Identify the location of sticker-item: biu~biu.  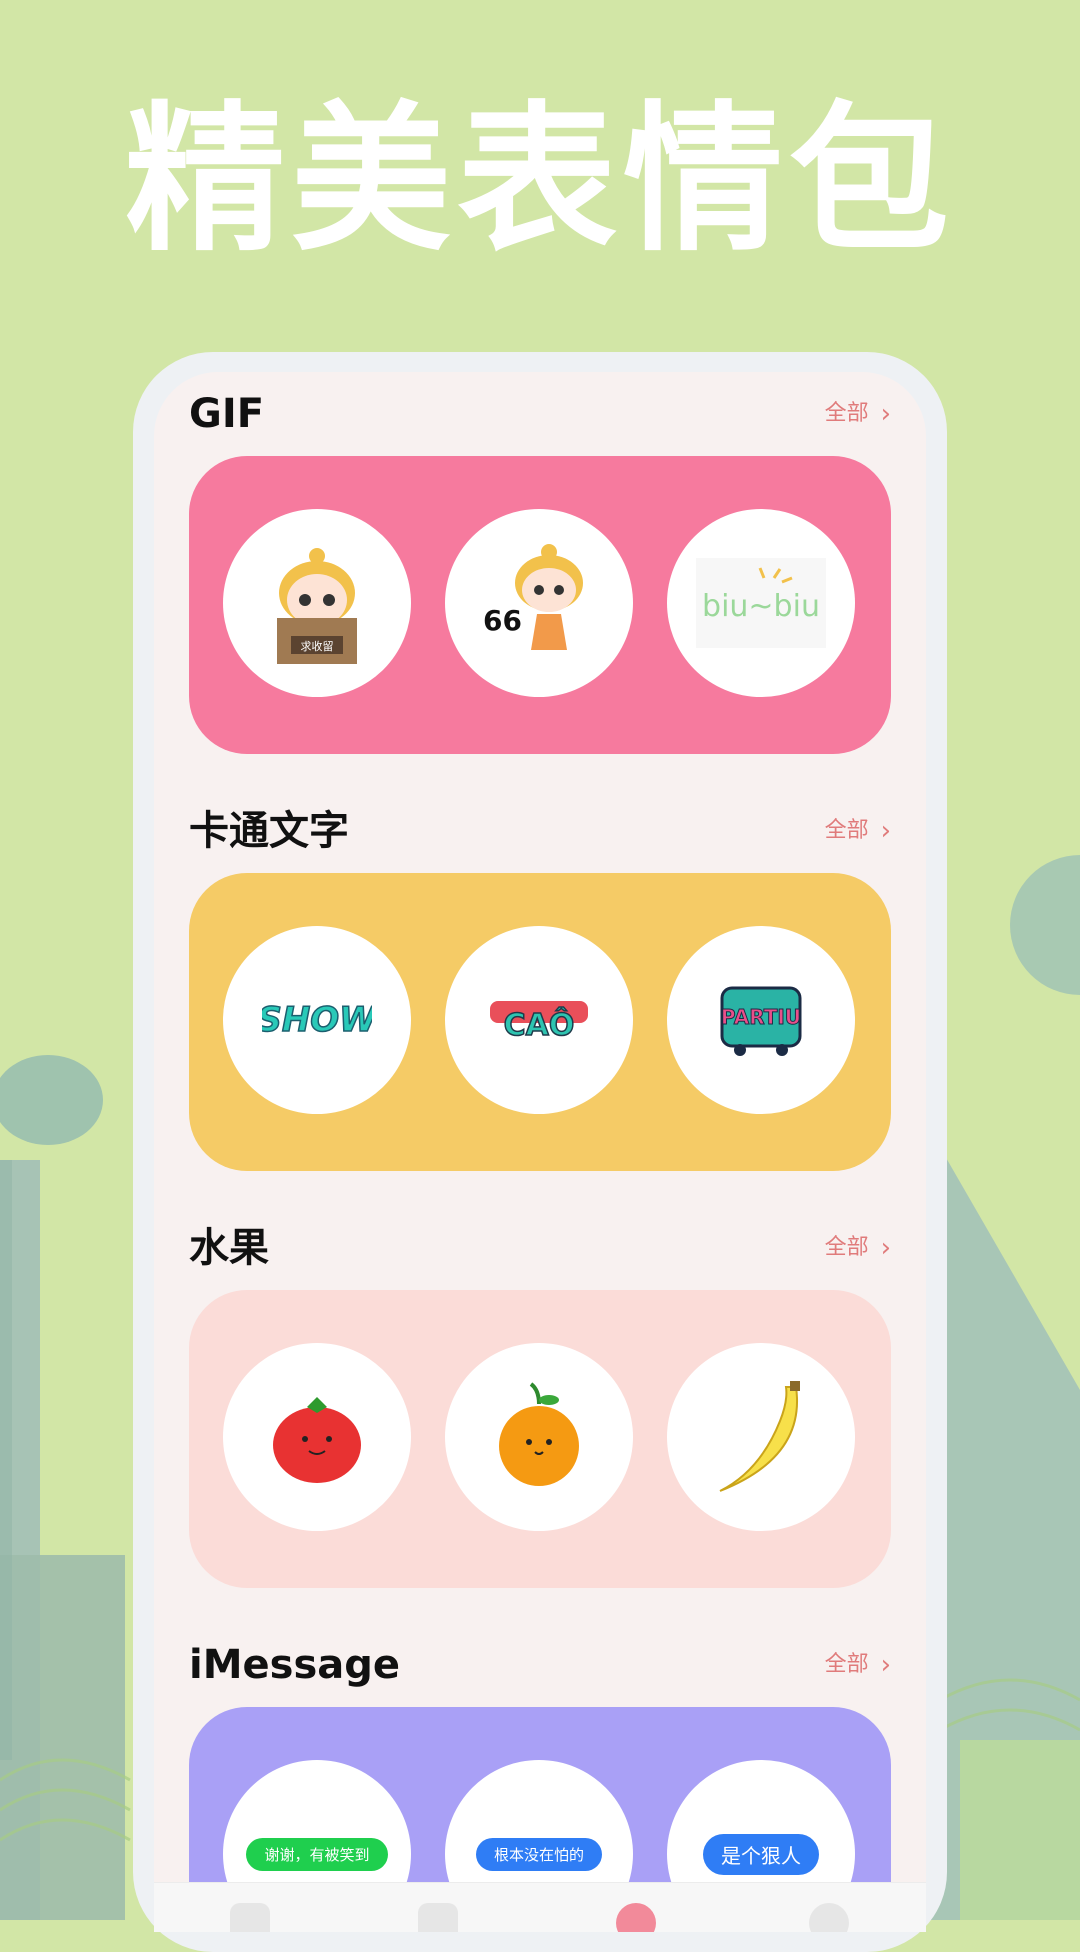
(761, 603).